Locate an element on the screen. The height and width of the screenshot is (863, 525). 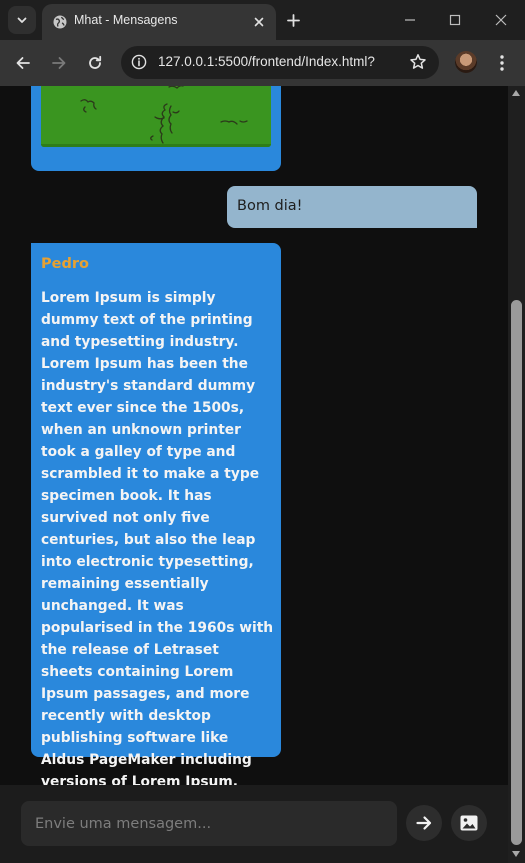
sender-name: Pedro is located at coordinates (65, 264).